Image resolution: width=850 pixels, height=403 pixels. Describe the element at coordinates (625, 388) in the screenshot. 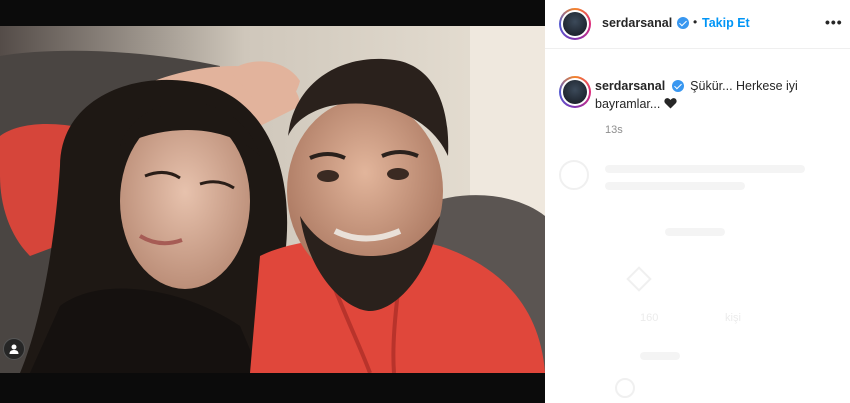

I see `faded-emoji-icon` at that location.